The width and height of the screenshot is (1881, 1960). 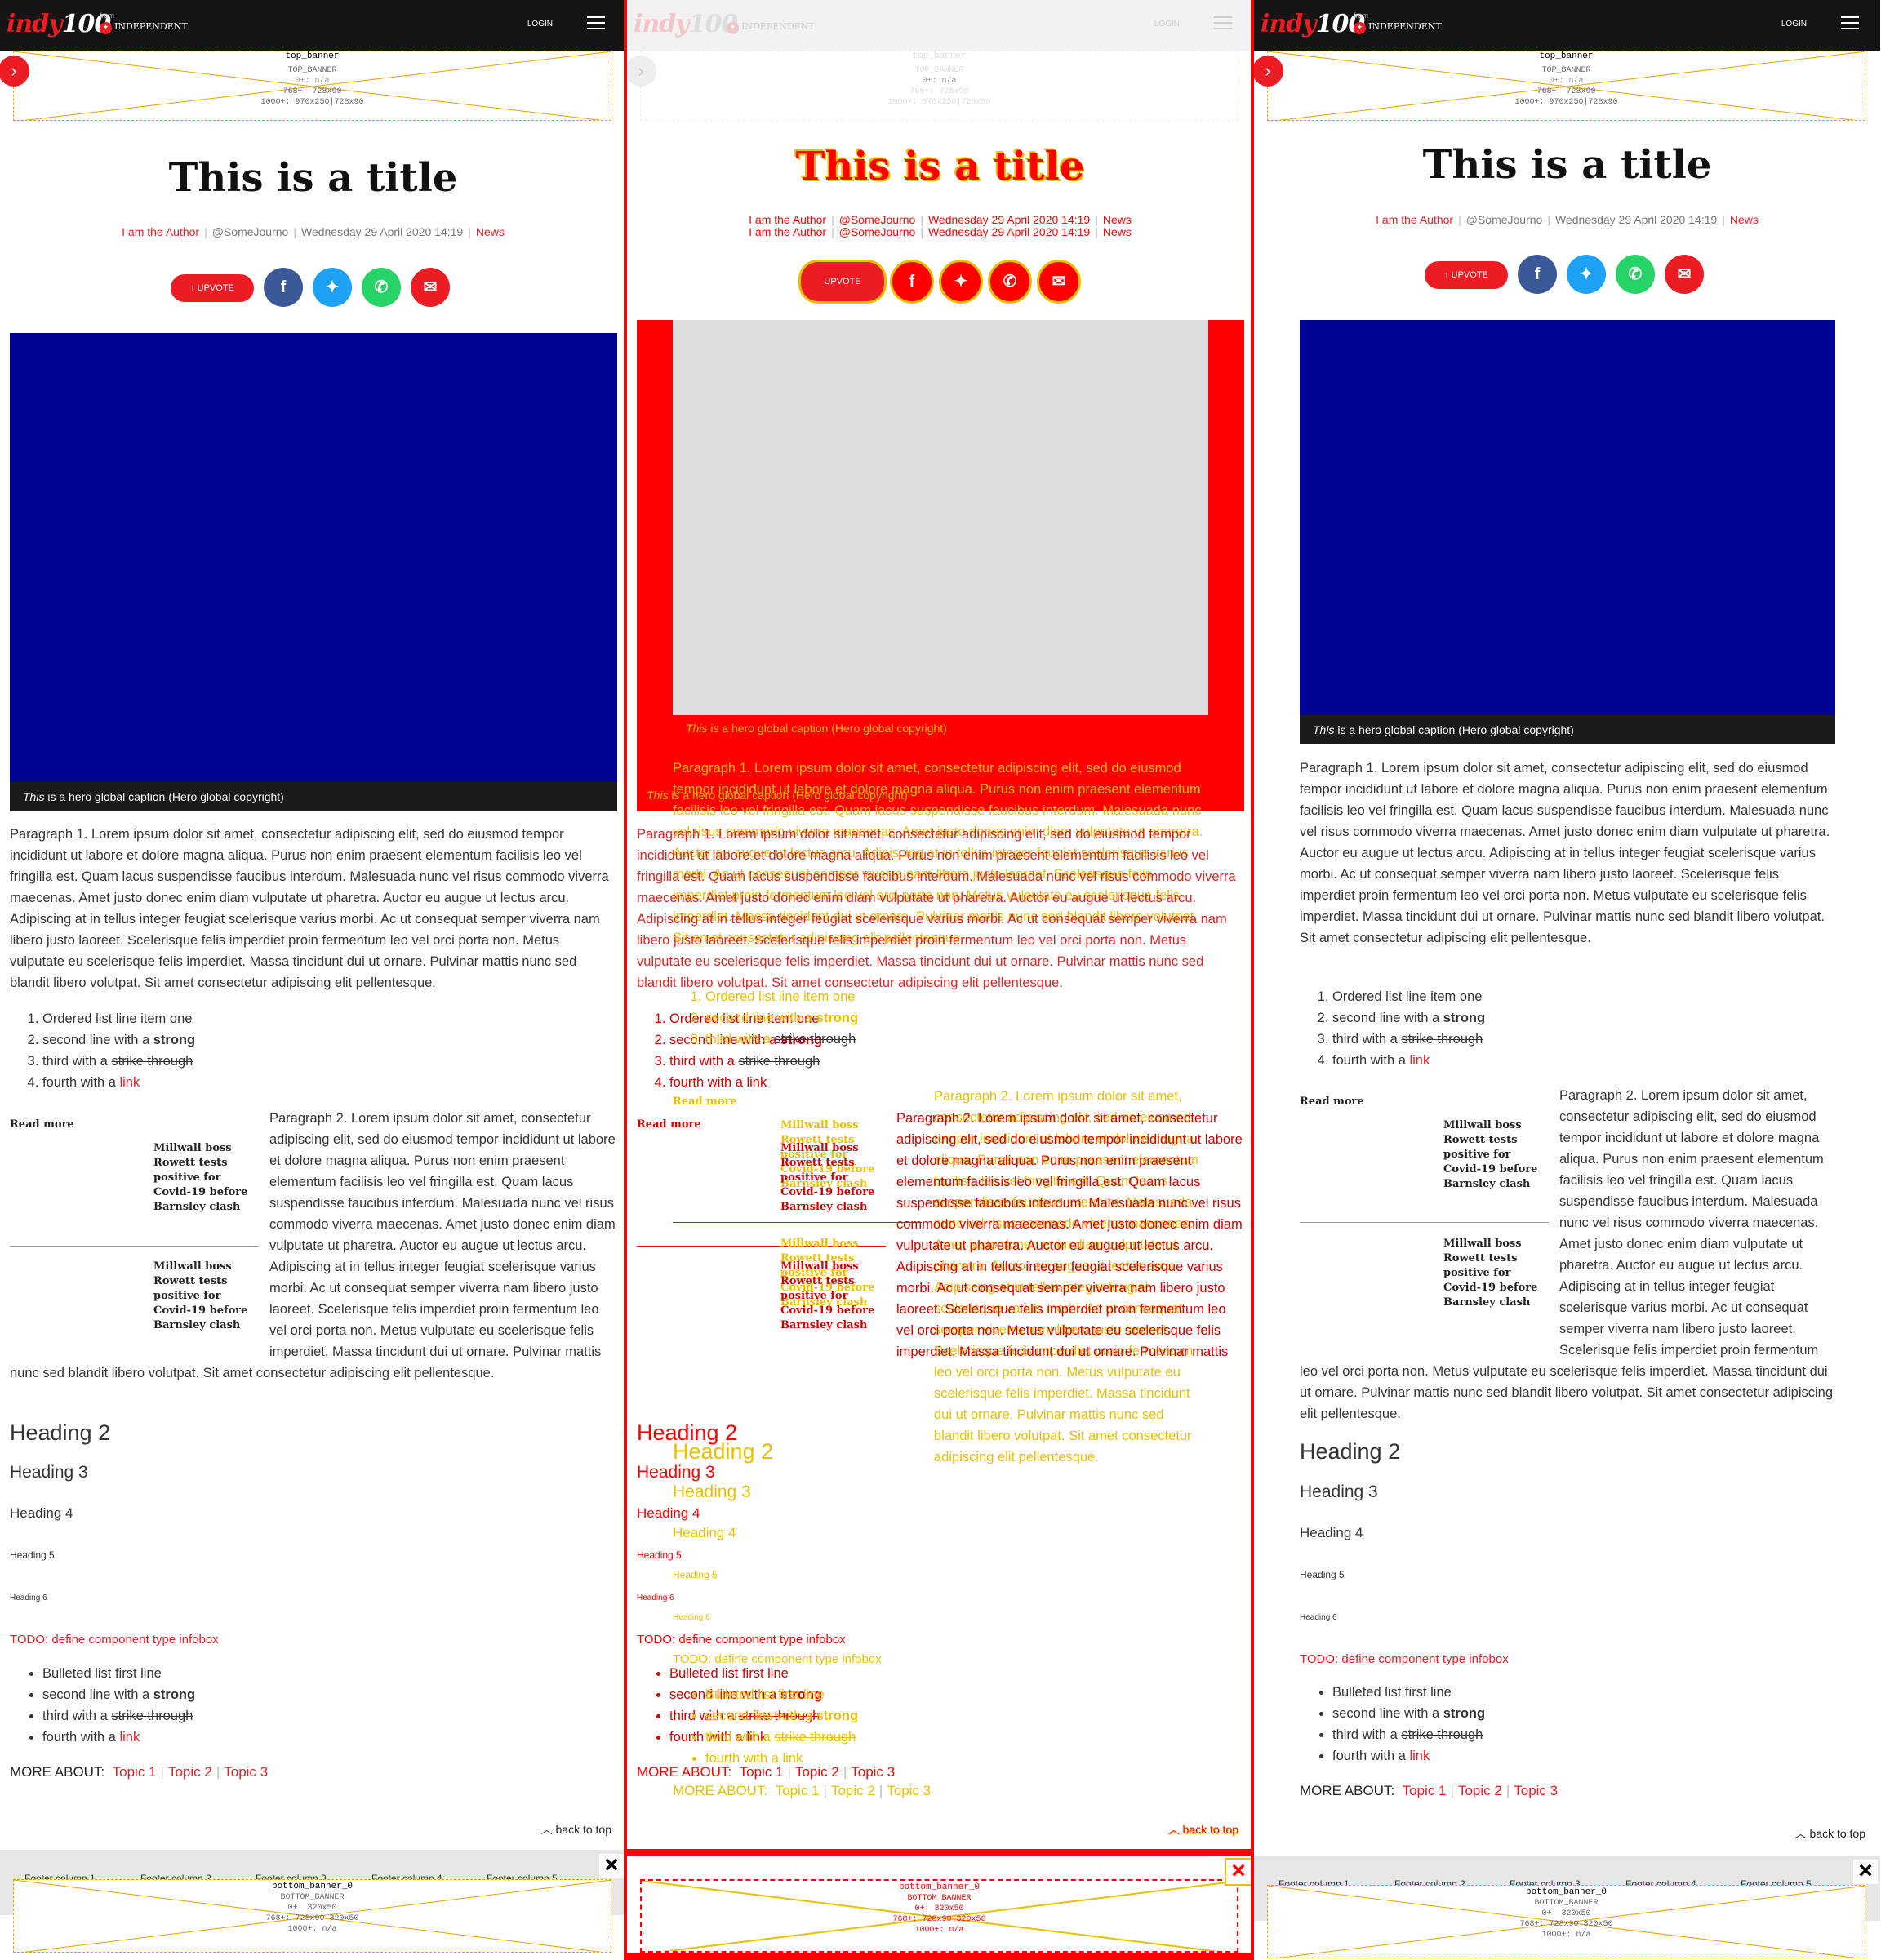 I want to click on site-header: indy100 ✦ INDEPENDENT LOGIN, so click(x=940, y=25).